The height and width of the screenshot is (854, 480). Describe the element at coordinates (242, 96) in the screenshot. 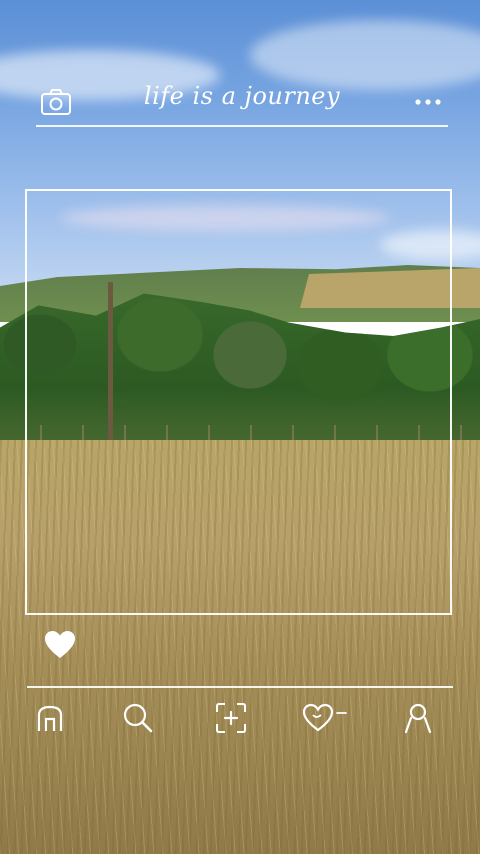

I see `app-title: life is a journey` at that location.